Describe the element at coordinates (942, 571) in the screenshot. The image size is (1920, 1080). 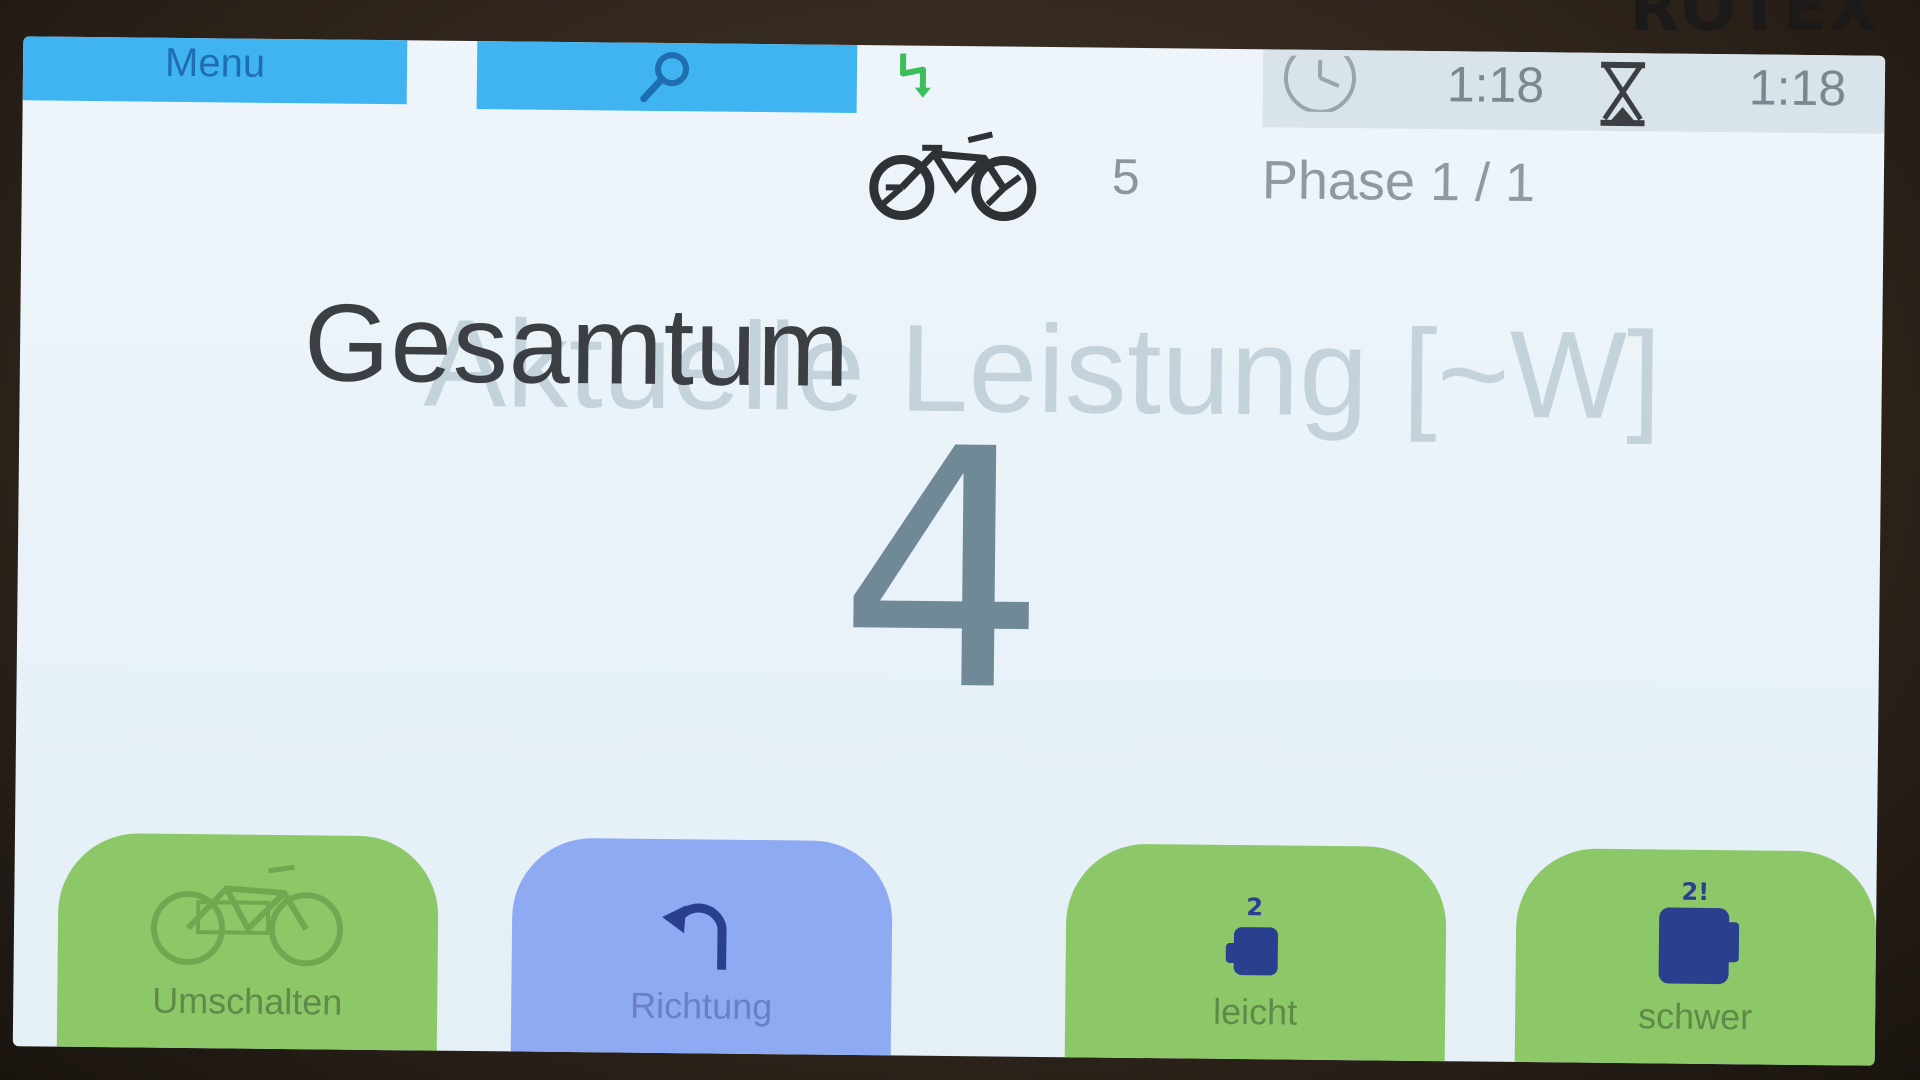
I see `measurement-value: 4` at that location.